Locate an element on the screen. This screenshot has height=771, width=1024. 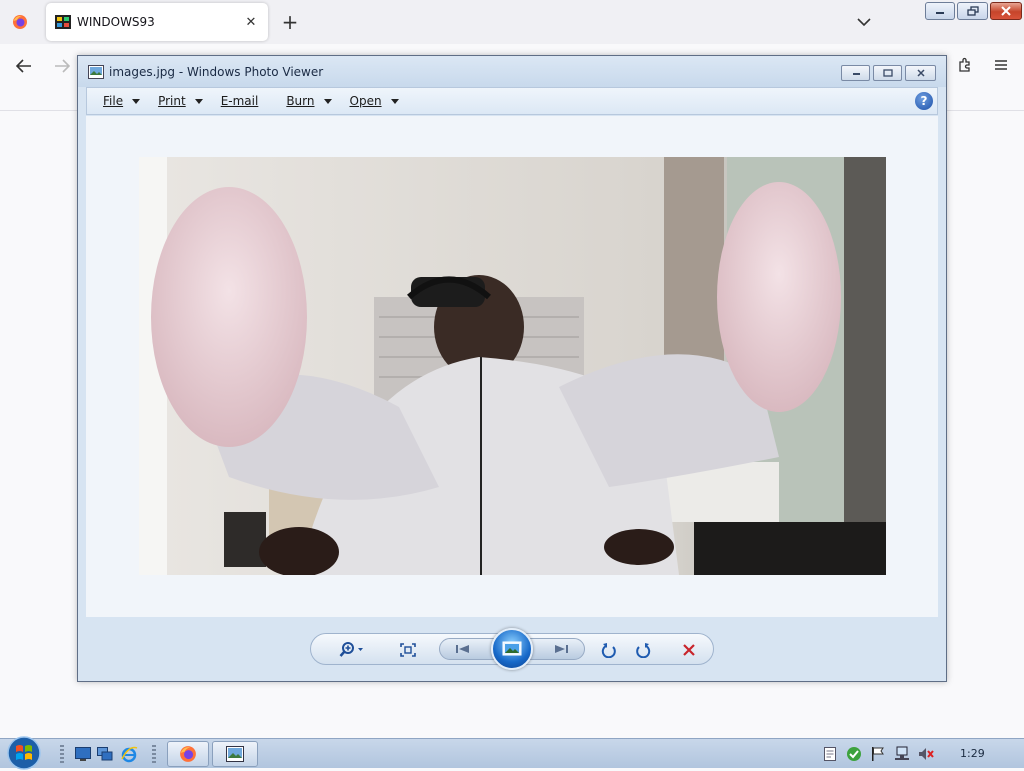
list-all-tabs-button is located at coordinates (864, 22).